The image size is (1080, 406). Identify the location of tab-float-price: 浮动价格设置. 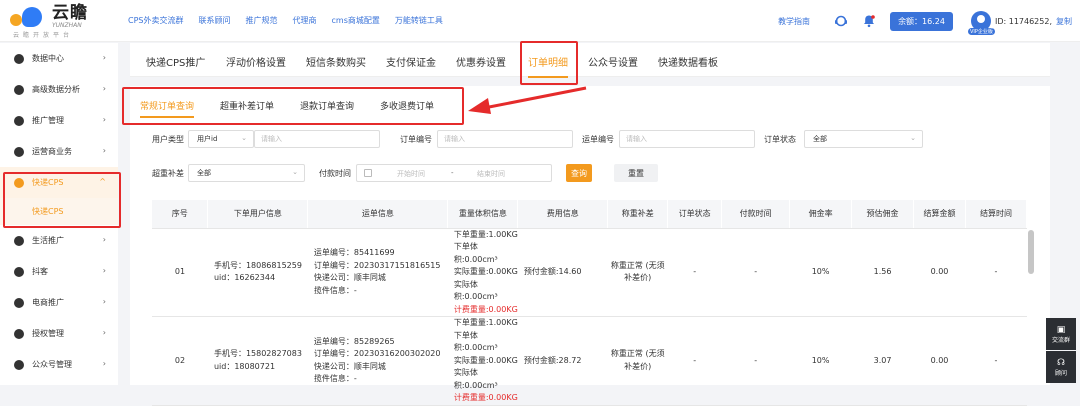
(256, 61).